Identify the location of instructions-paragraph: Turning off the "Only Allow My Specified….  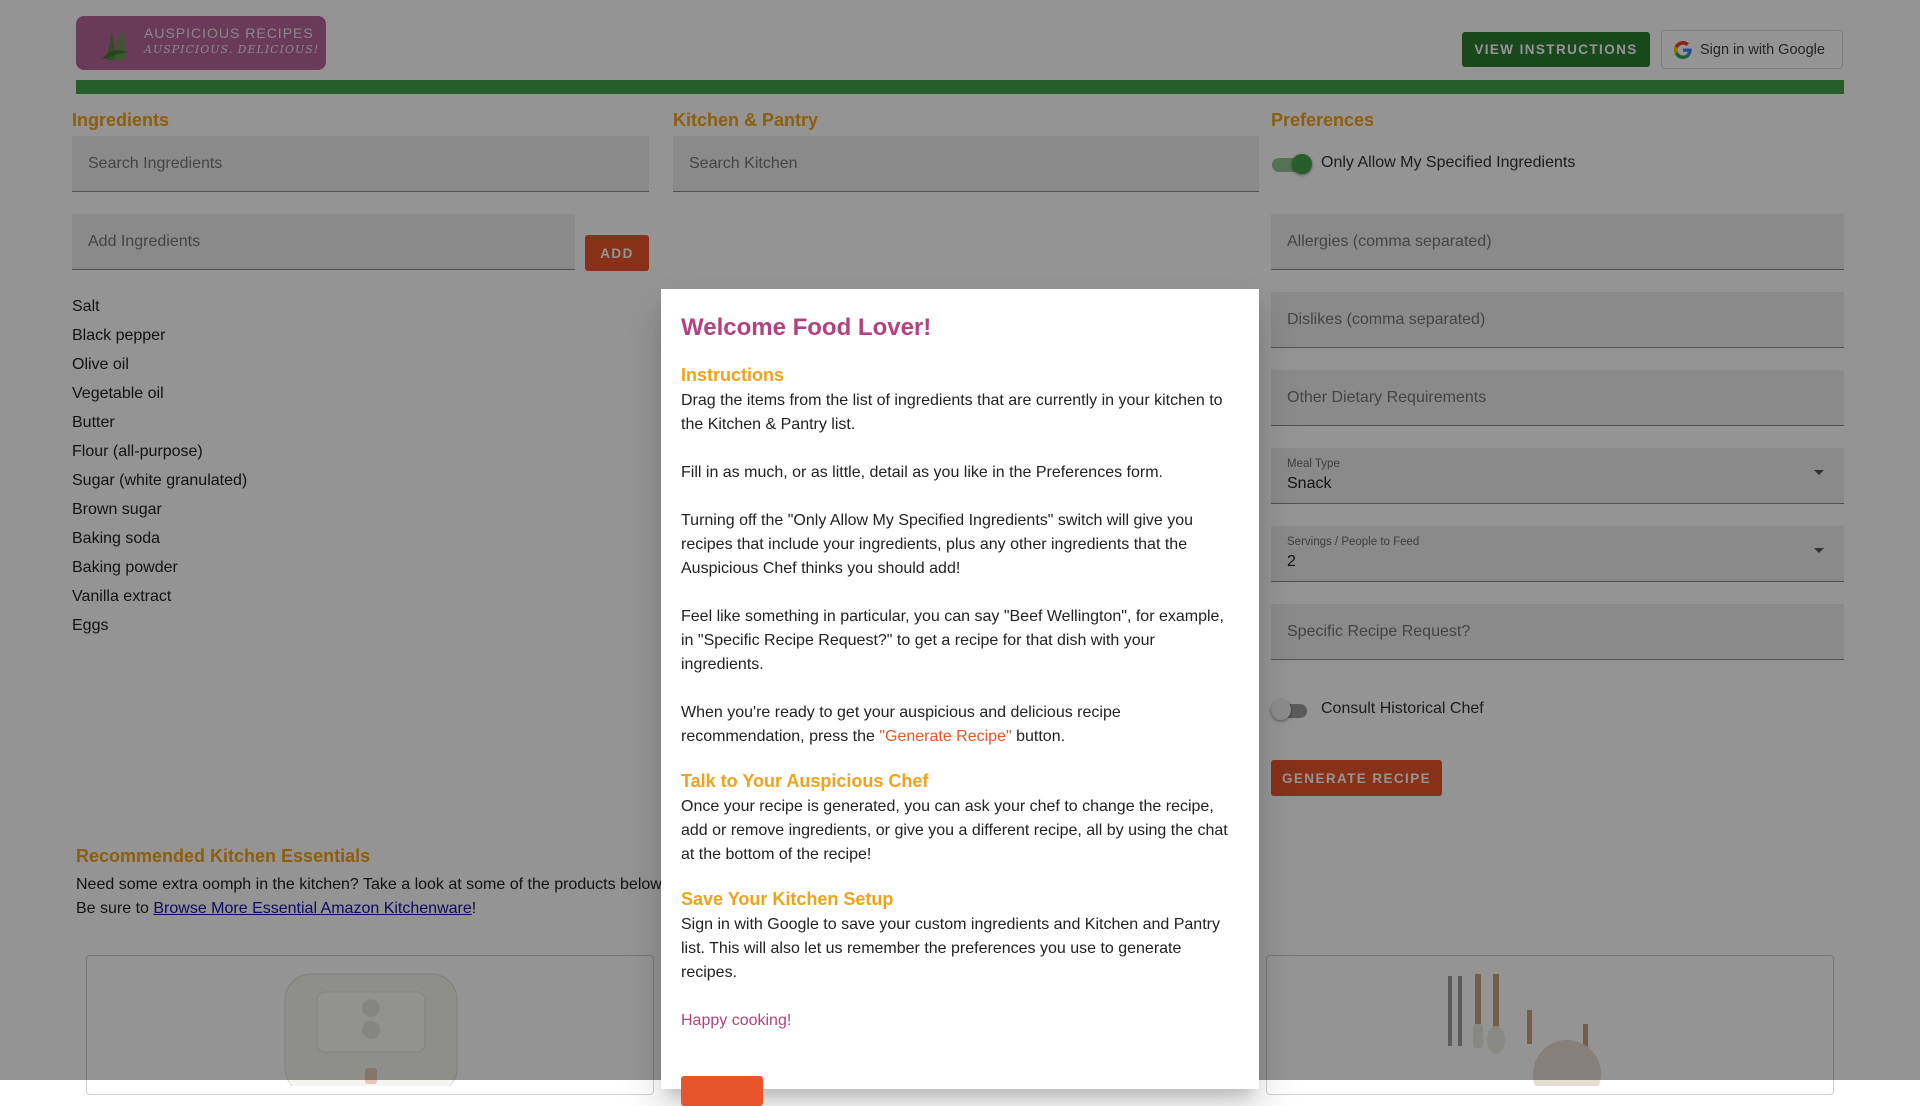
(937, 544).